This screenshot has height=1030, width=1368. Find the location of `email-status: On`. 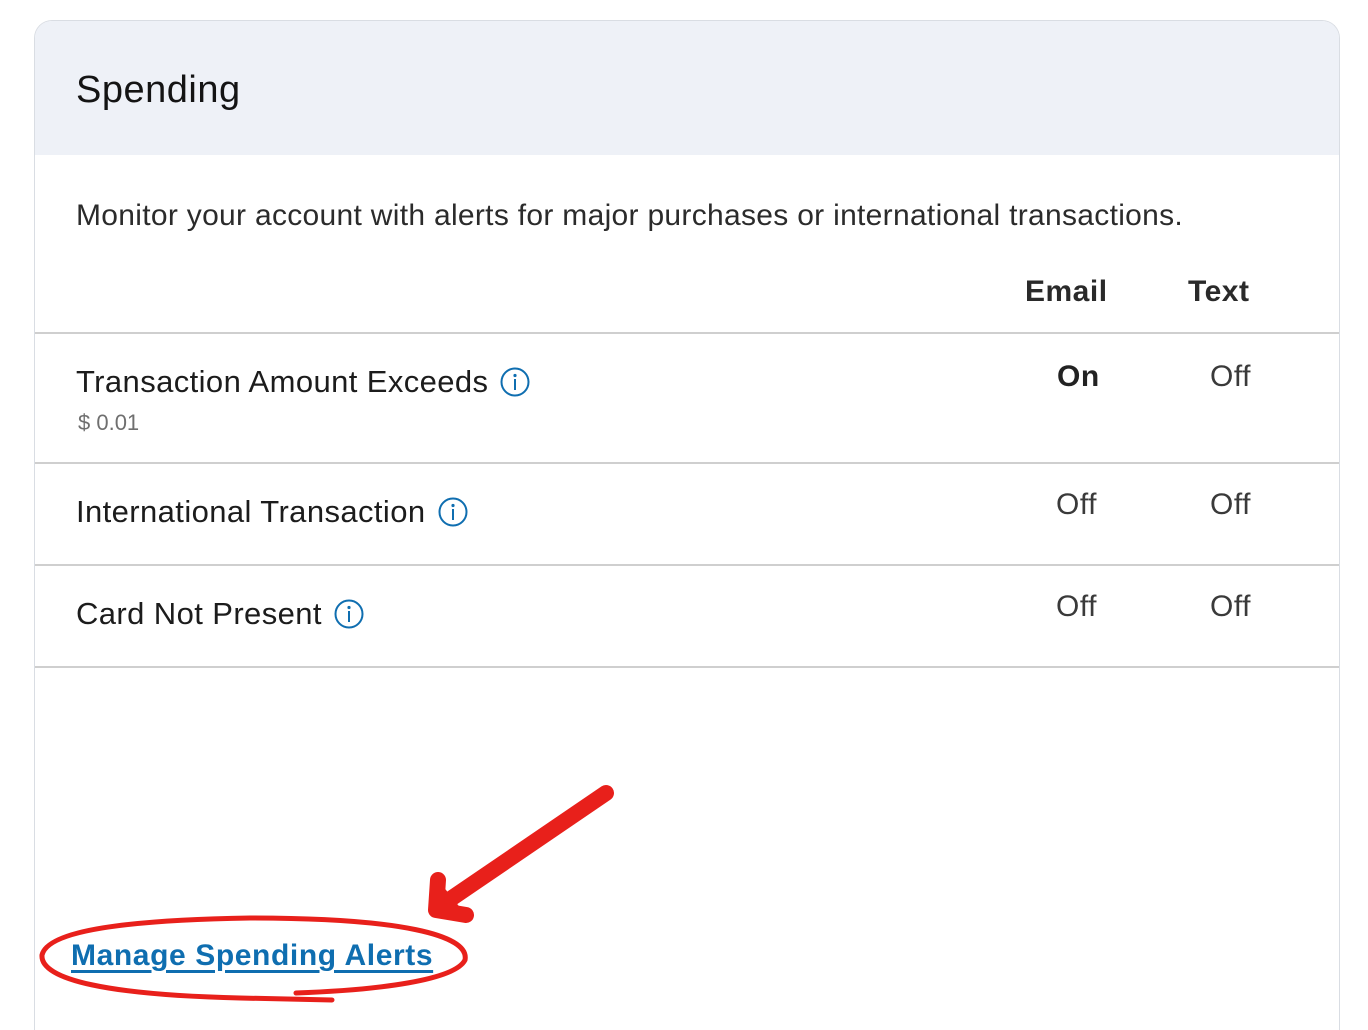

email-status: On is located at coordinates (1078, 376).